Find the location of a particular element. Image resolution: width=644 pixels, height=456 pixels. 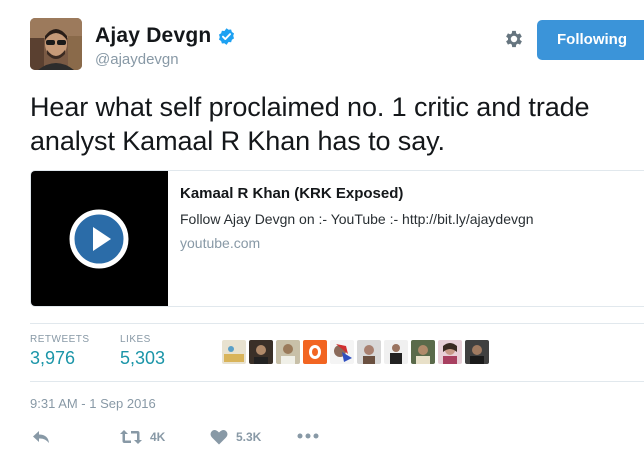

like-button: 5.3K is located at coordinates (235, 437).